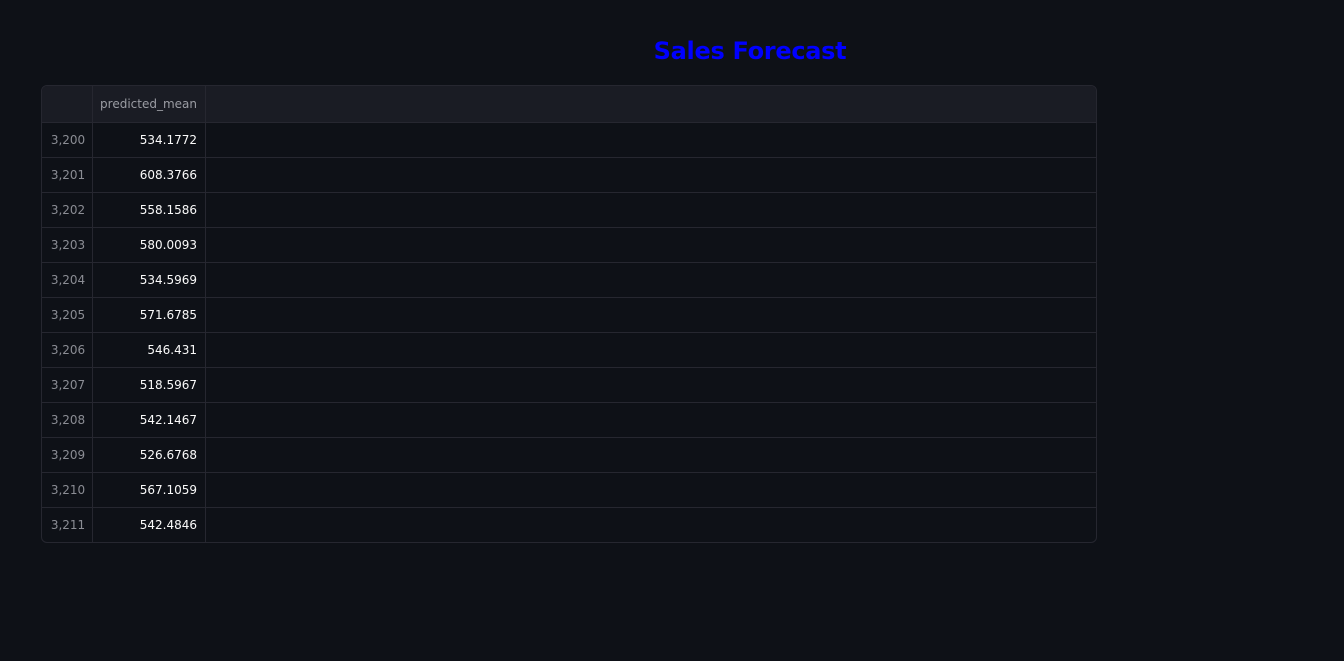 Image resolution: width=1344 pixels, height=661 pixels. Describe the element at coordinates (149, 455) in the screenshot. I see `predicted-mean-cell: 526.6768` at that location.